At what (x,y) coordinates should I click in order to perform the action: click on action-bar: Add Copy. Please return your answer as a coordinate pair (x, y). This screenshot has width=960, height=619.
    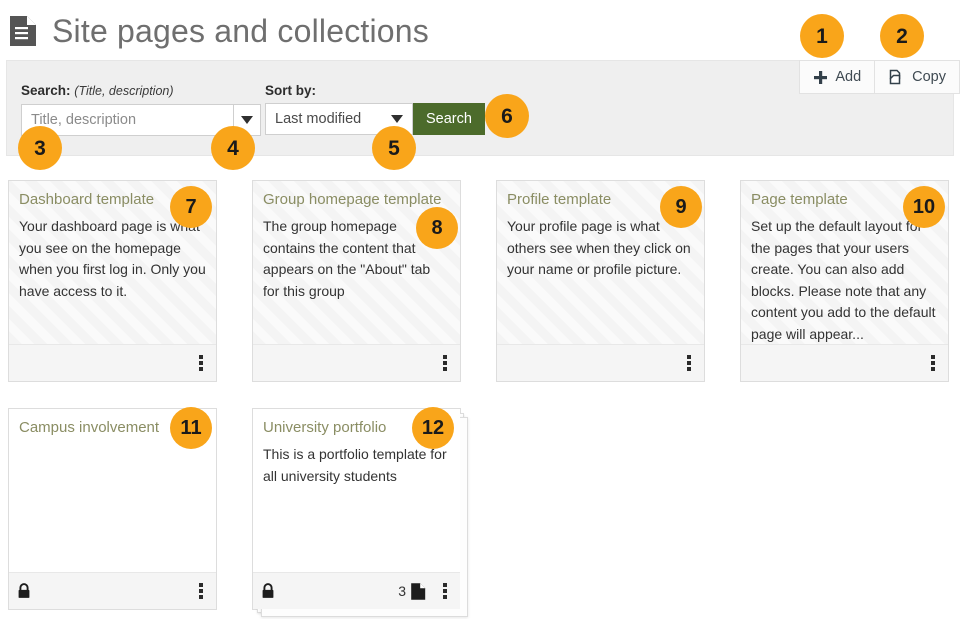
    Looking at the image, I should click on (879, 77).